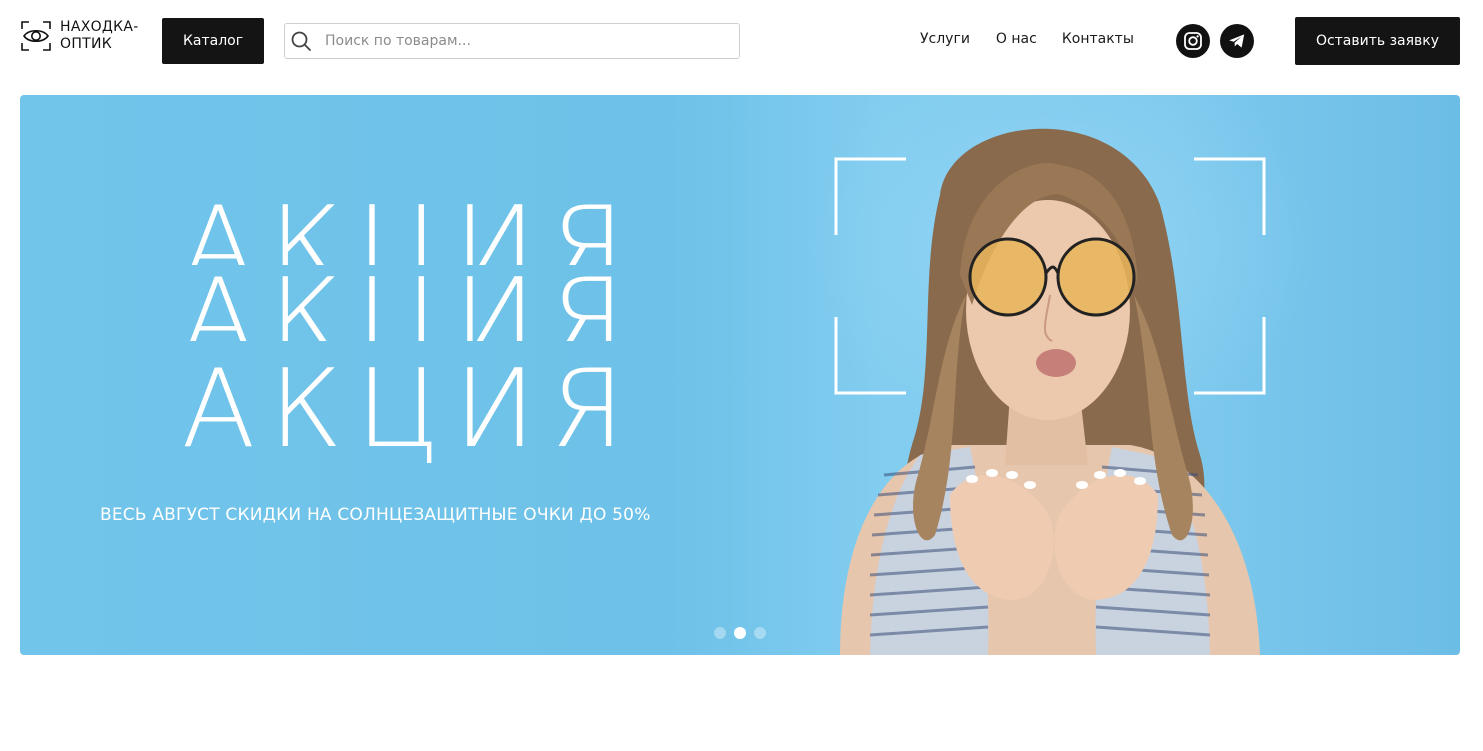  What do you see at coordinates (301, 41) in the screenshot?
I see `search-icon` at bounding box center [301, 41].